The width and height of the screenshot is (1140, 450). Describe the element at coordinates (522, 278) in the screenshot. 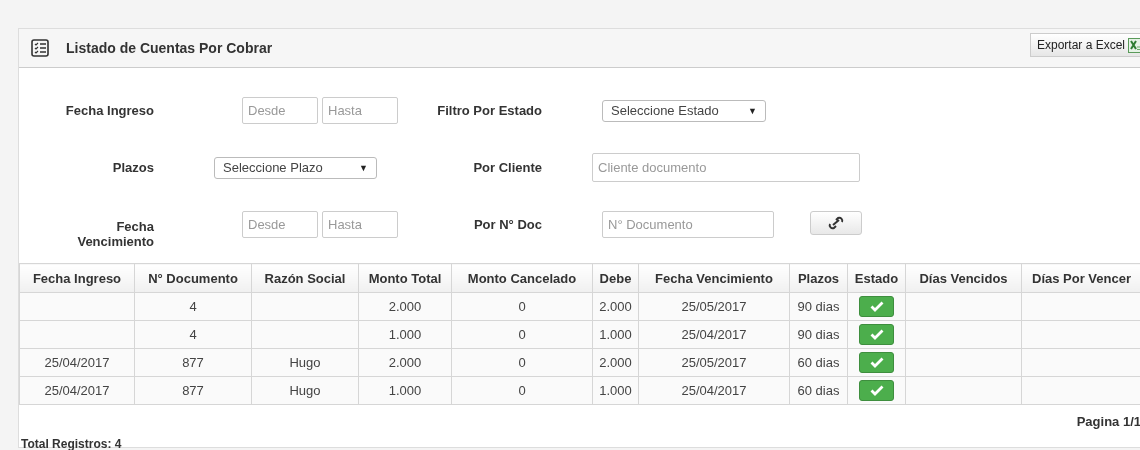

I see `column-header: Monto Cancelado` at that location.